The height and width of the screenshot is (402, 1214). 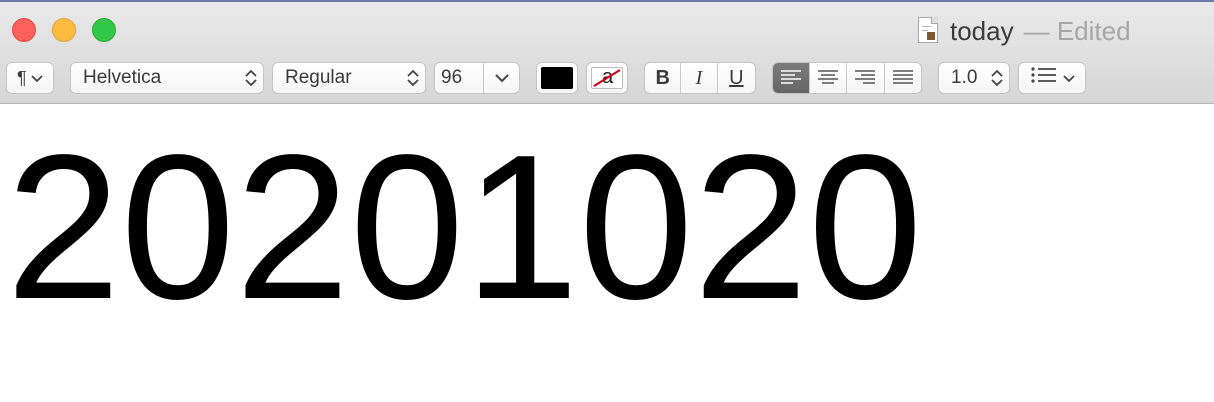 What do you see at coordinates (24, 30) in the screenshot?
I see `close-button` at bounding box center [24, 30].